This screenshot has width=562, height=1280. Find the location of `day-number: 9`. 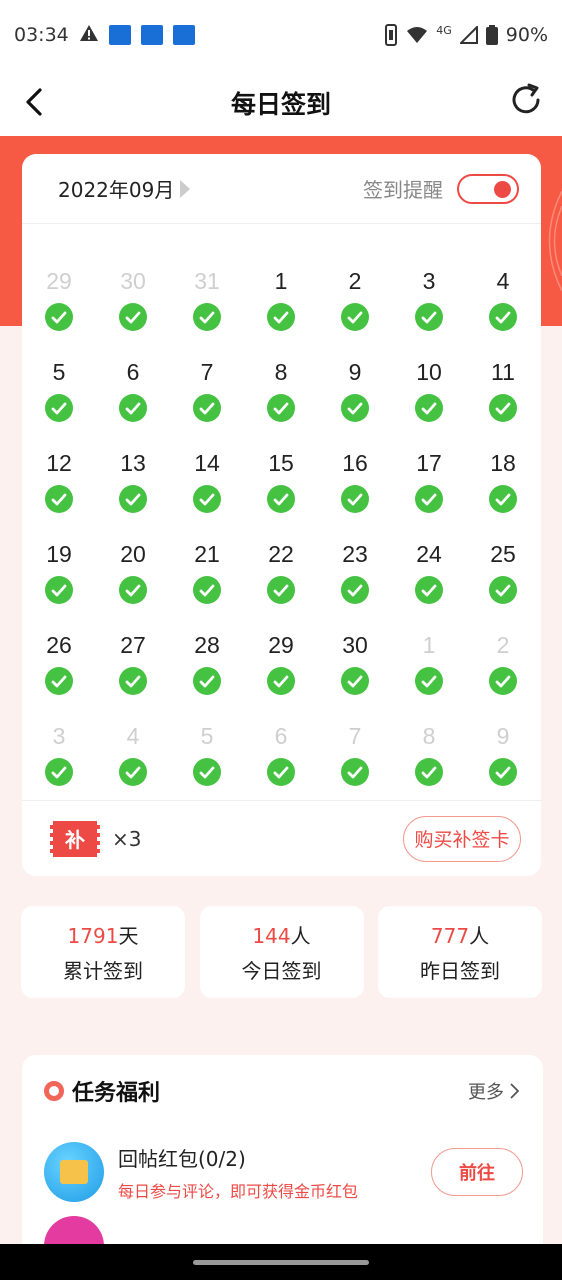

day-number: 9 is located at coordinates (503, 736).